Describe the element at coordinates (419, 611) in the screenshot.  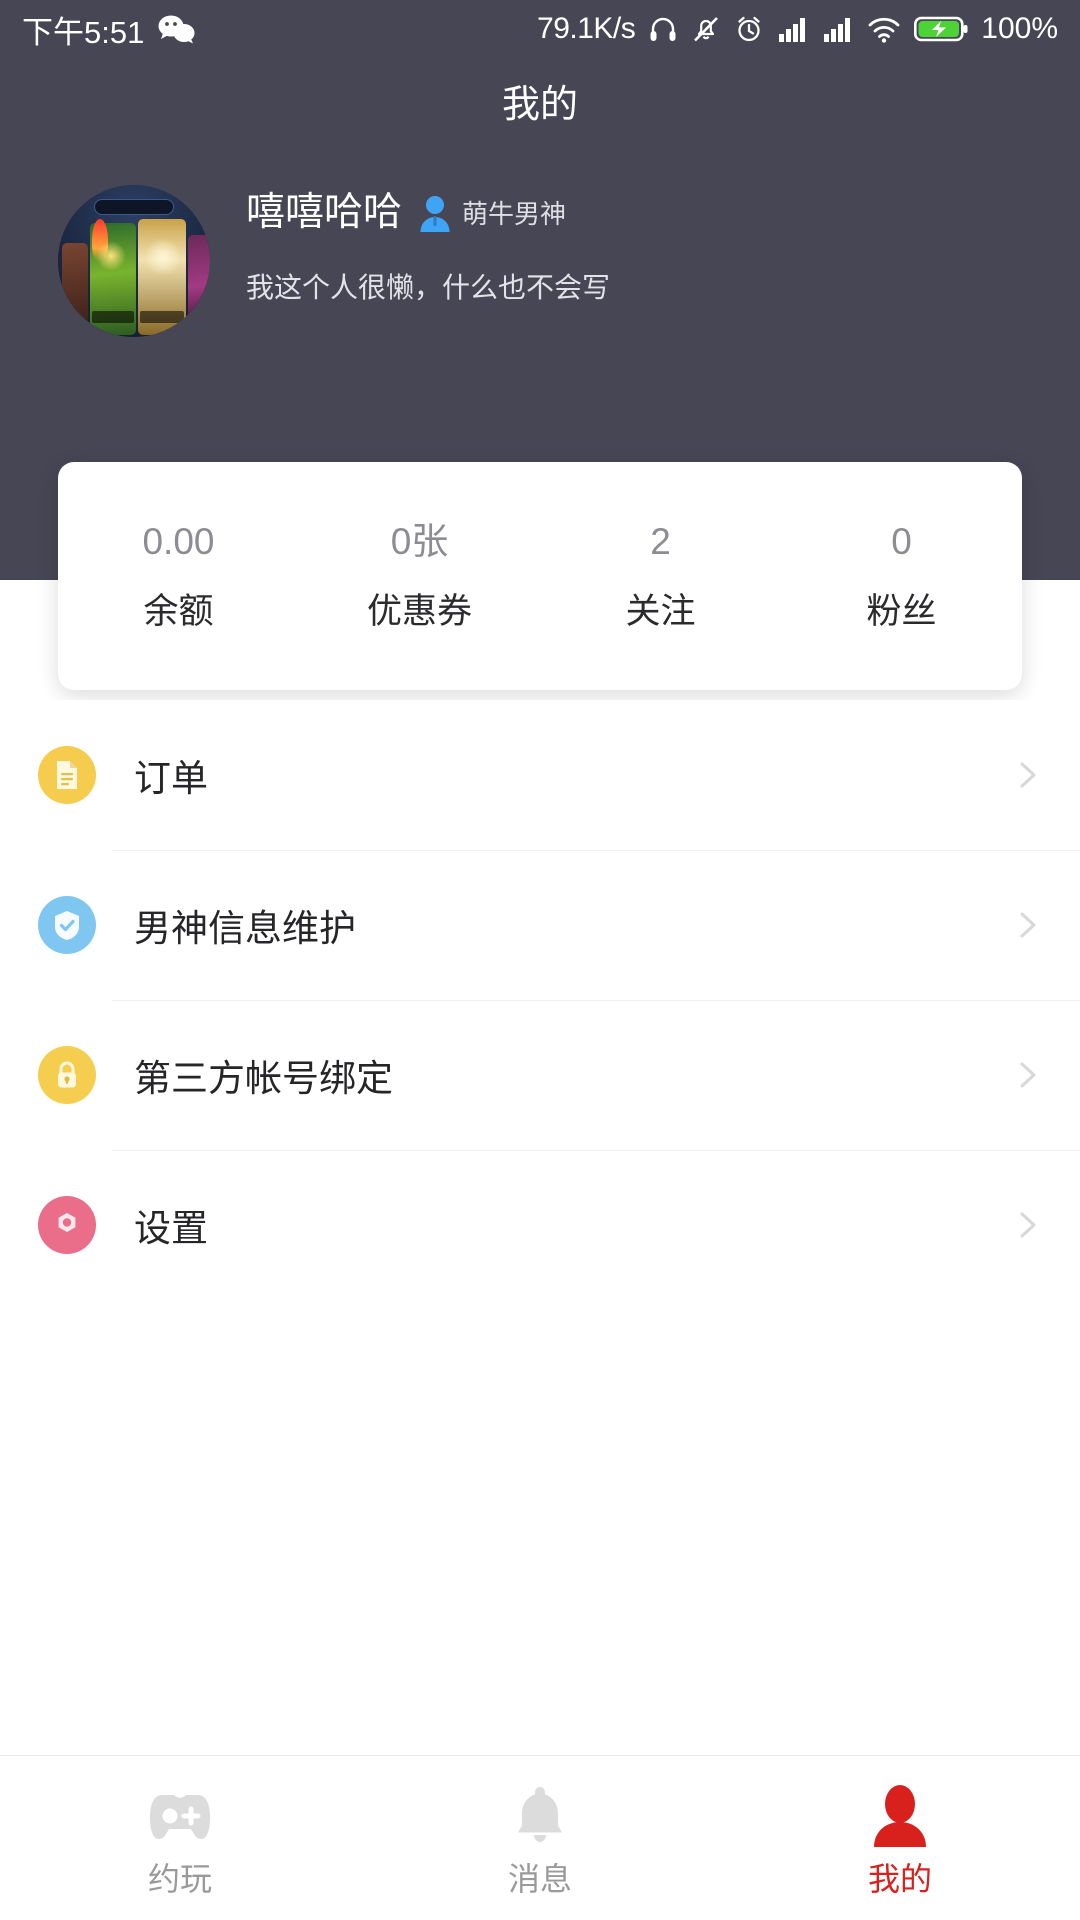
I see `stat-label: 优惠券` at that location.